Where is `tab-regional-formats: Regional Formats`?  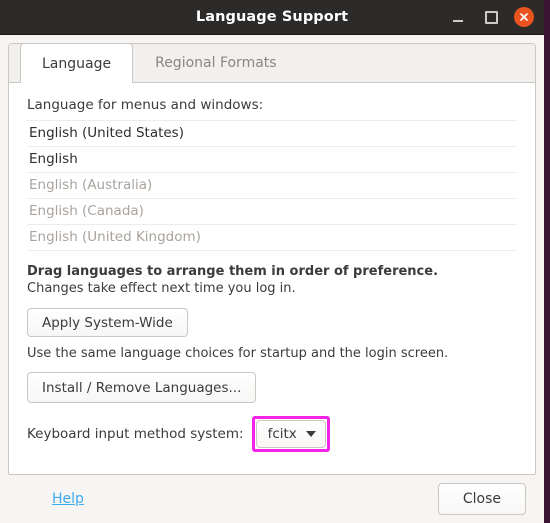 tab-regional-formats: Regional Formats is located at coordinates (215, 63).